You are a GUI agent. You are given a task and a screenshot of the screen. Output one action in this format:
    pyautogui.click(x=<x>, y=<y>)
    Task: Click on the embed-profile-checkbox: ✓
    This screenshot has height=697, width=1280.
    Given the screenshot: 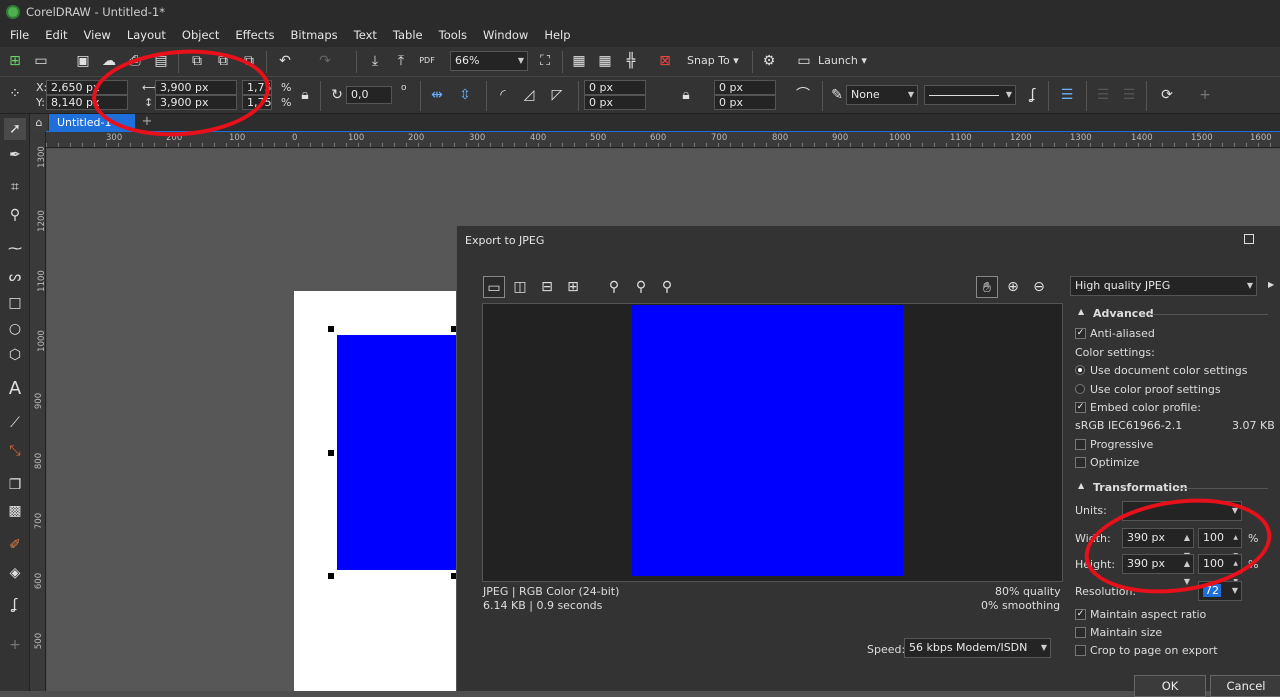 What is the action you would take?
    pyautogui.click(x=1080, y=407)
    